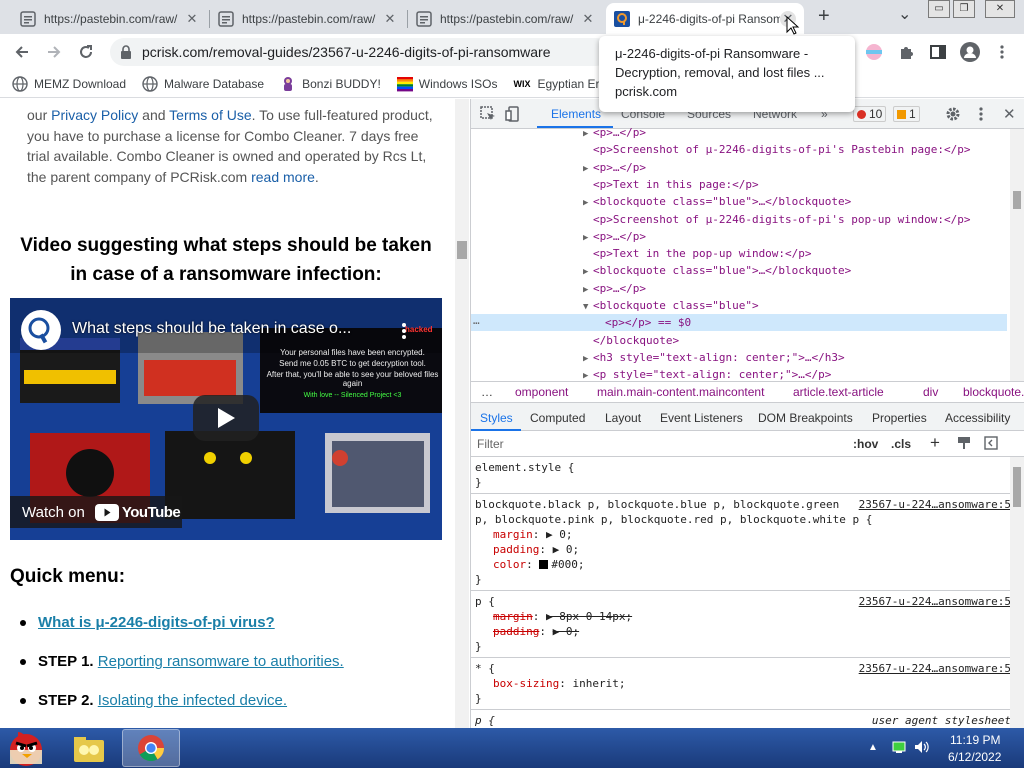  Describe the element at coordinates (151, 748) in the screenshot. I see `taskbar-chrome-button` at that location.